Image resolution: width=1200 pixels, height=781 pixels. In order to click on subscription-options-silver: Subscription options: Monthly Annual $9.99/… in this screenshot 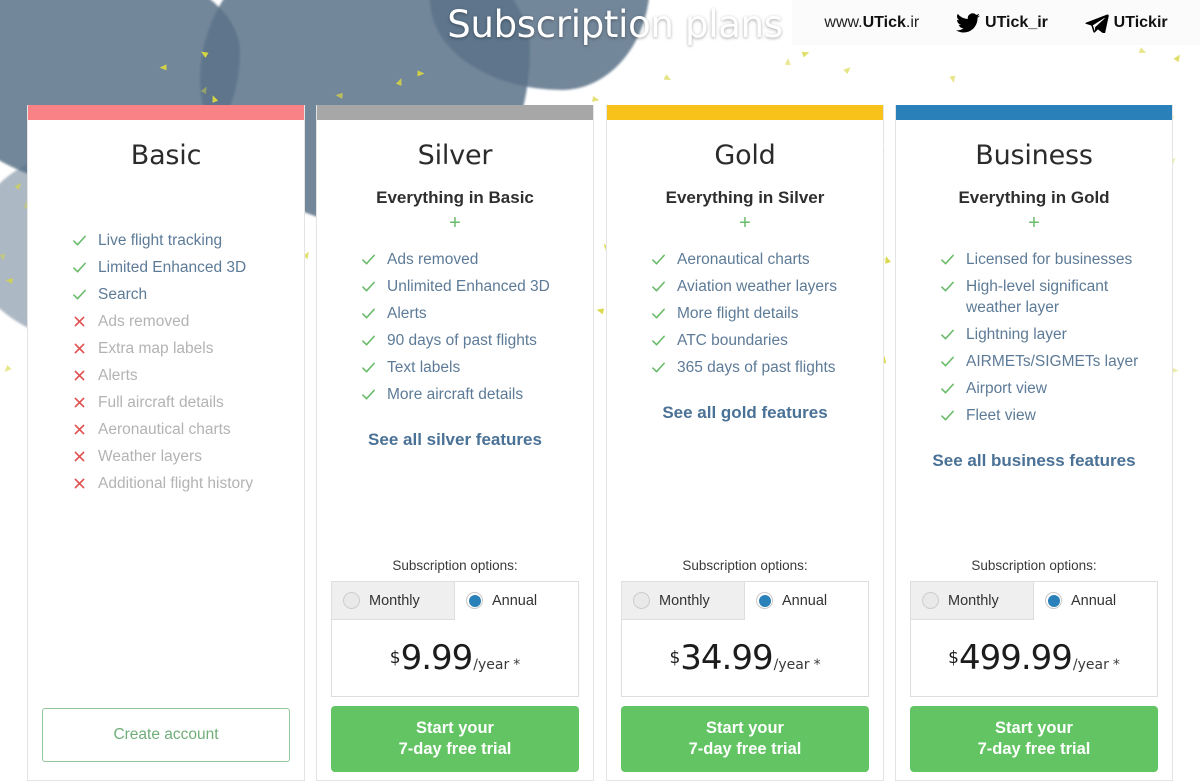, I will do `click(455, 669)`.